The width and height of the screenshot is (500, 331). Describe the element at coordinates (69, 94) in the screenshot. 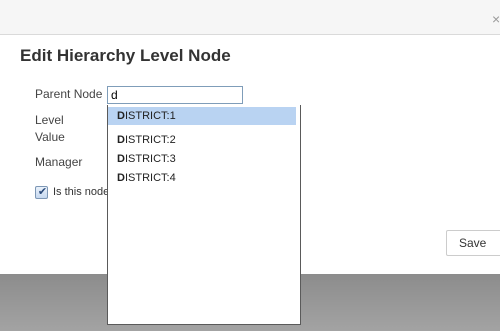

I see `parent-node-label: Parent Node` at that location.